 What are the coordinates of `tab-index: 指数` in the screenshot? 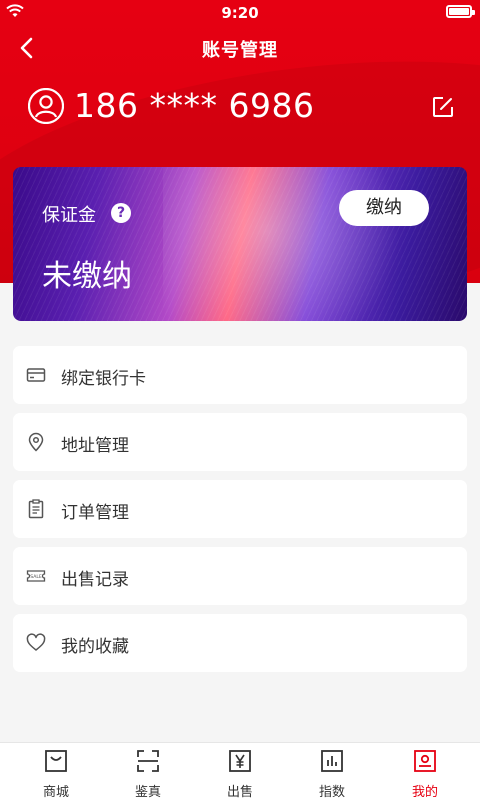 It's located at (332, 771).